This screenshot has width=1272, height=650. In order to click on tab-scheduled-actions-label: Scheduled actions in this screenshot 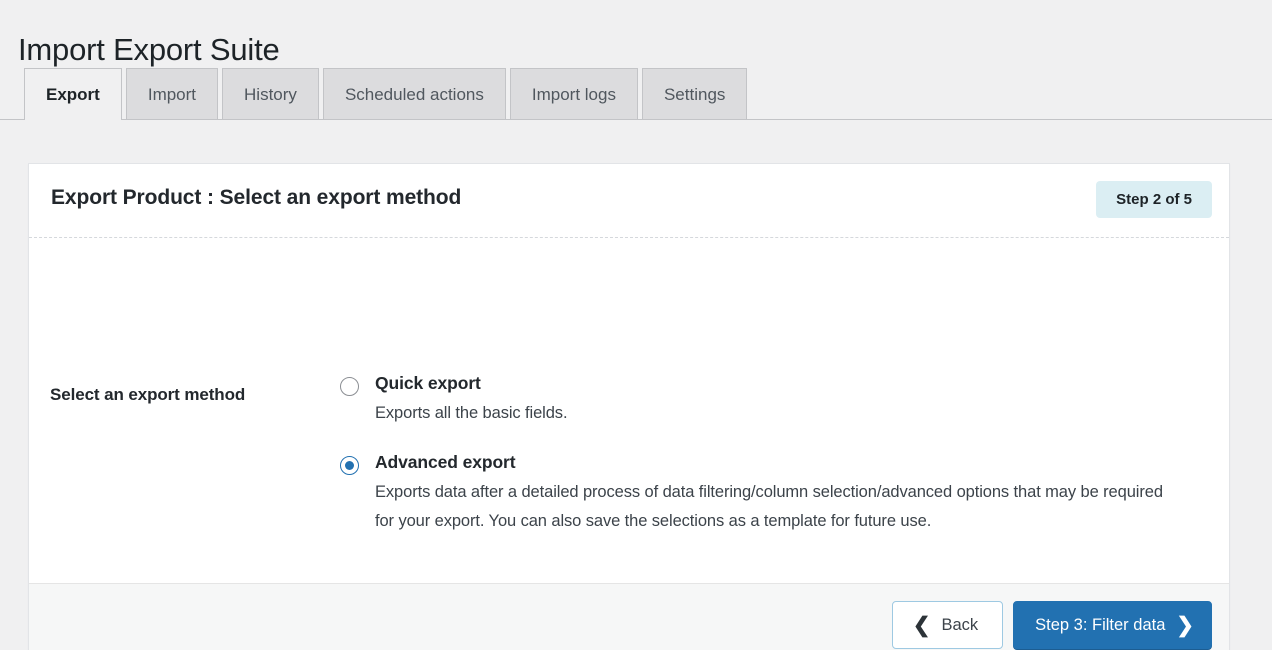, I will do `click(414, 94)`.